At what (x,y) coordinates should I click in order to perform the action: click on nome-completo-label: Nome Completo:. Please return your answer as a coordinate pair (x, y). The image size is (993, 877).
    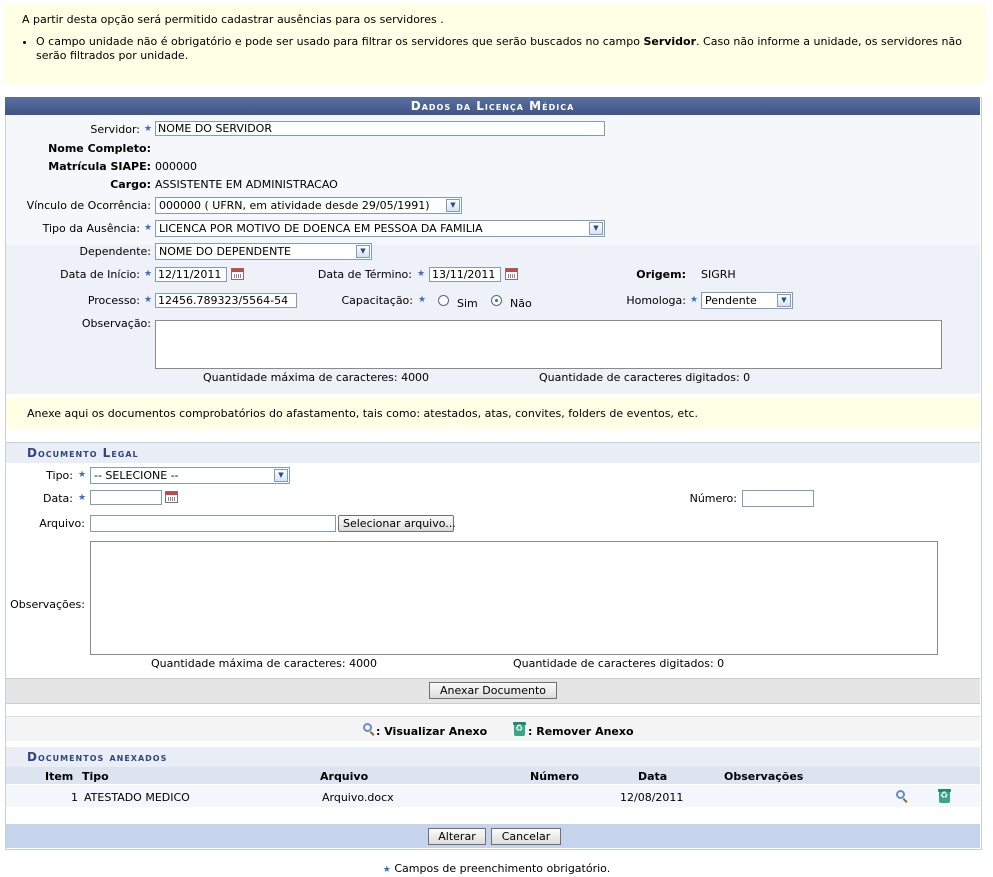
    Looking at the image, I should click on (99, 148).